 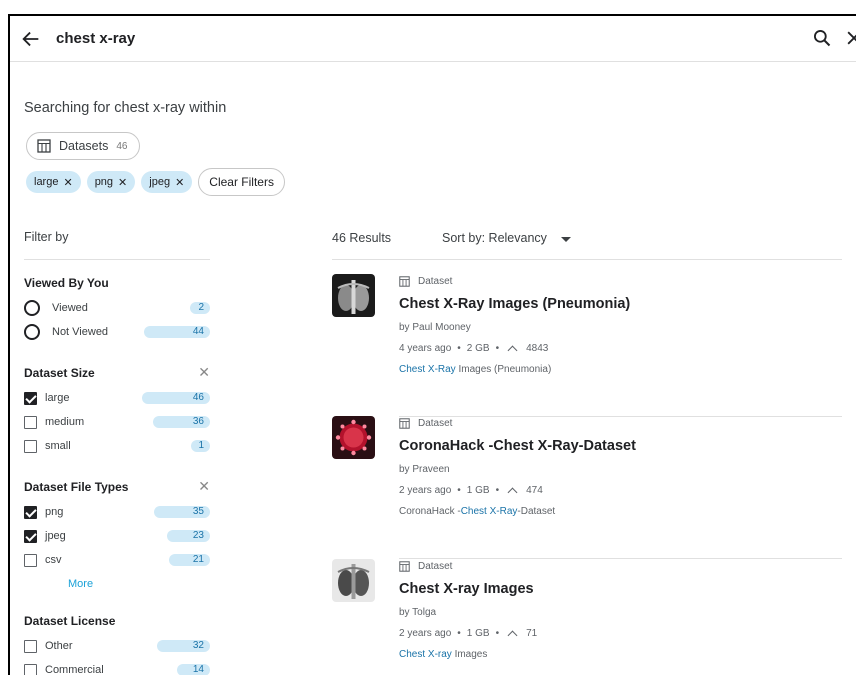 What do you see at coordinates (478, 633) in the screenshot?
I see `result-size: 1 GB` at bounding box center [478, 633].